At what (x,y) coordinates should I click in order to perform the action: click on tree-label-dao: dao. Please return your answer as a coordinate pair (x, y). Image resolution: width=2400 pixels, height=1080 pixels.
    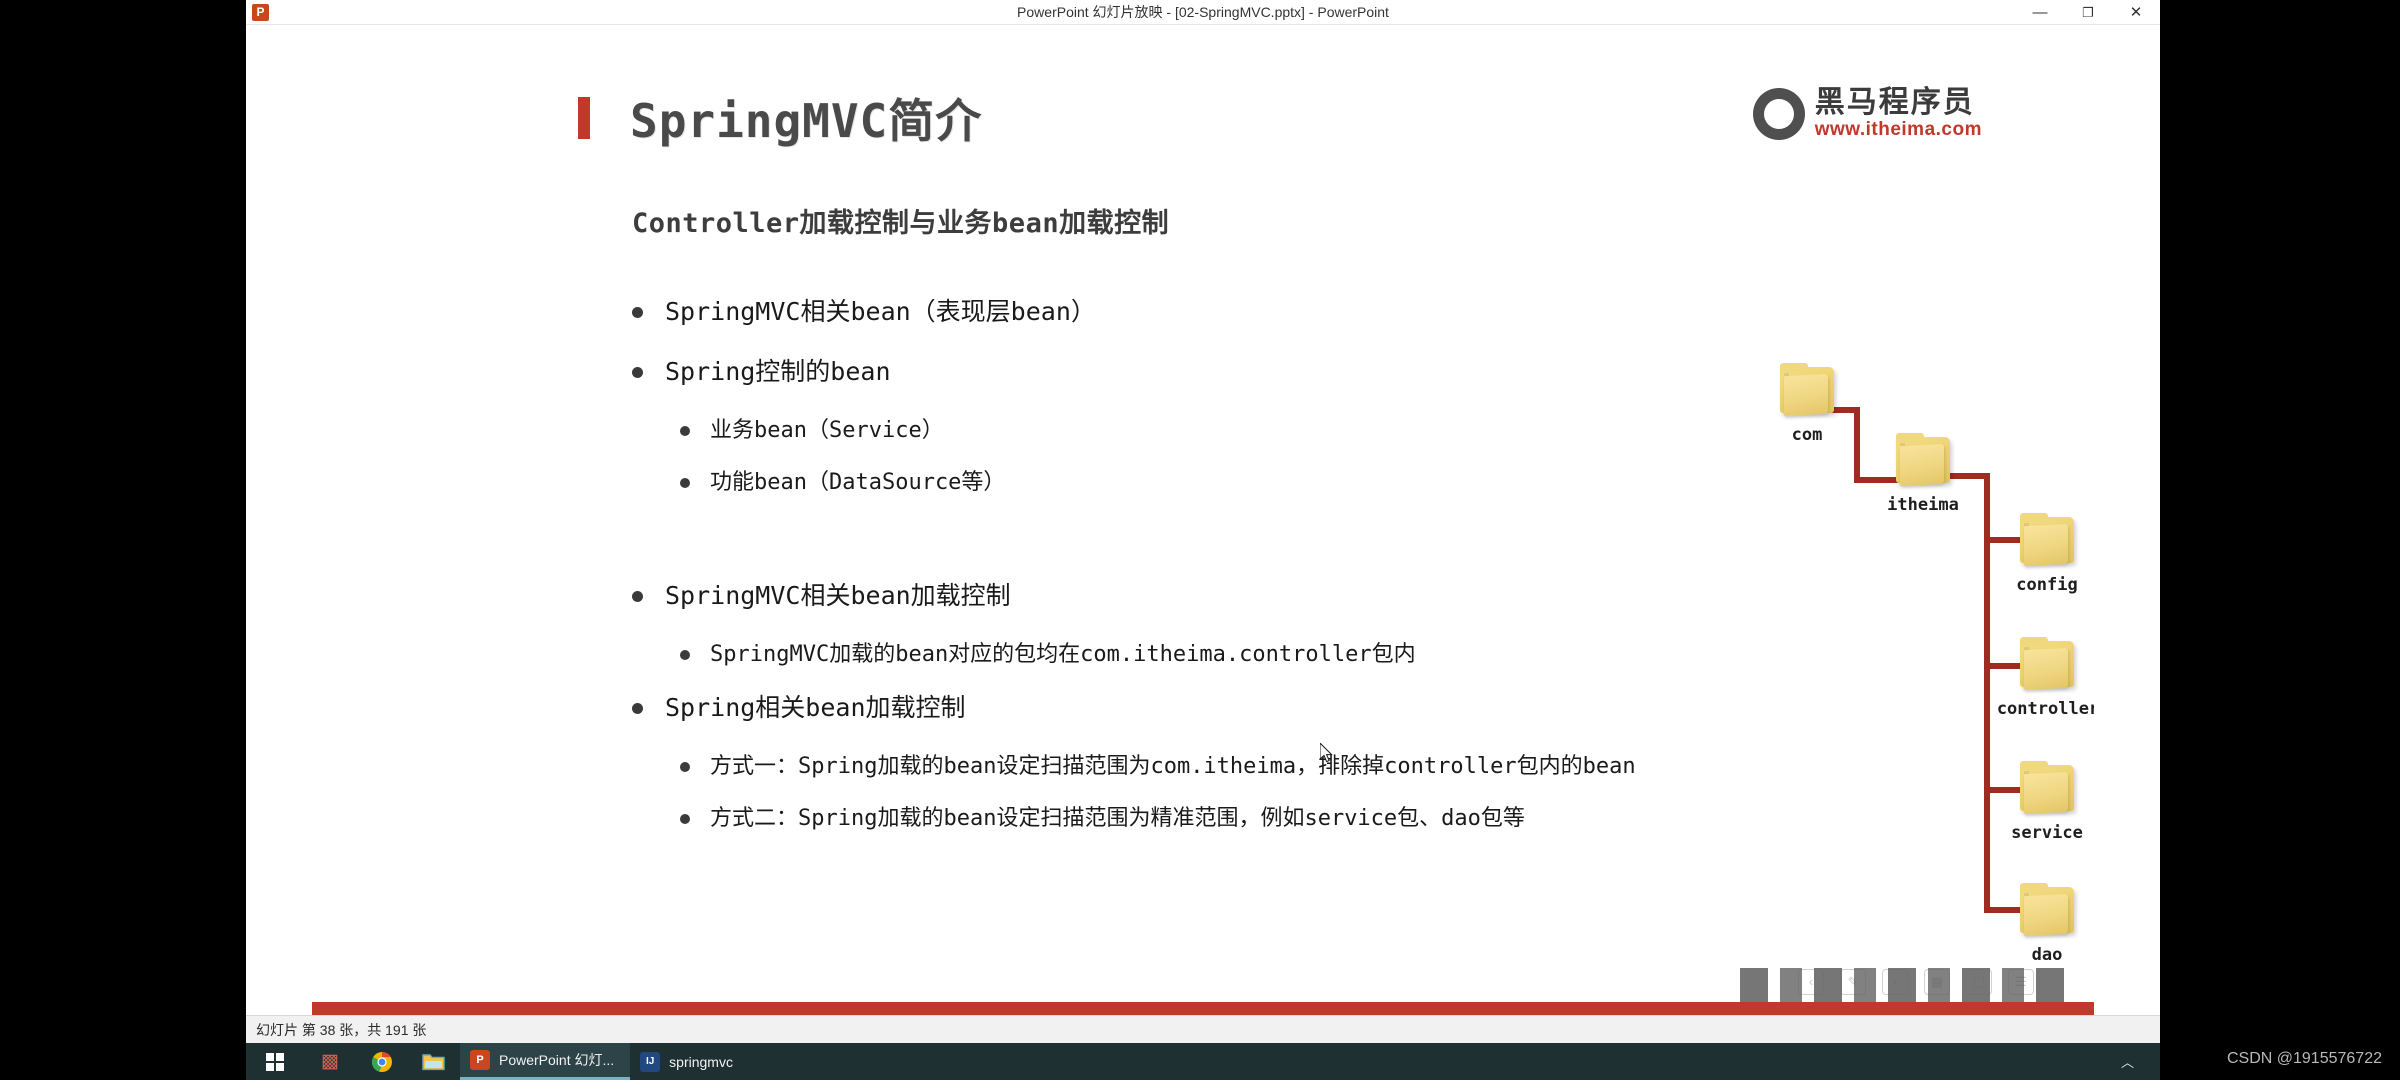
    Looking at the image, I should click on (2047, 955).